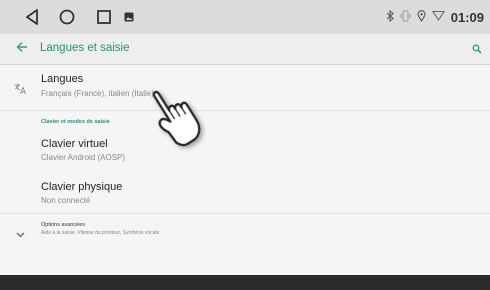 The image size is (490, 290). What do you see at coordinates (85, 48) in the screenshot?
I see `page-title: Langues et saisie` at bounding box center [85, 48].